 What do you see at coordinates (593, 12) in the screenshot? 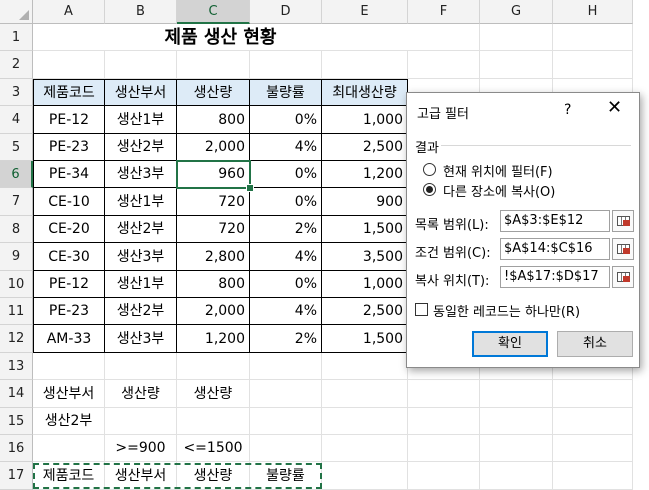
I see `column-header-h: H` at bounding box center [593, 12].